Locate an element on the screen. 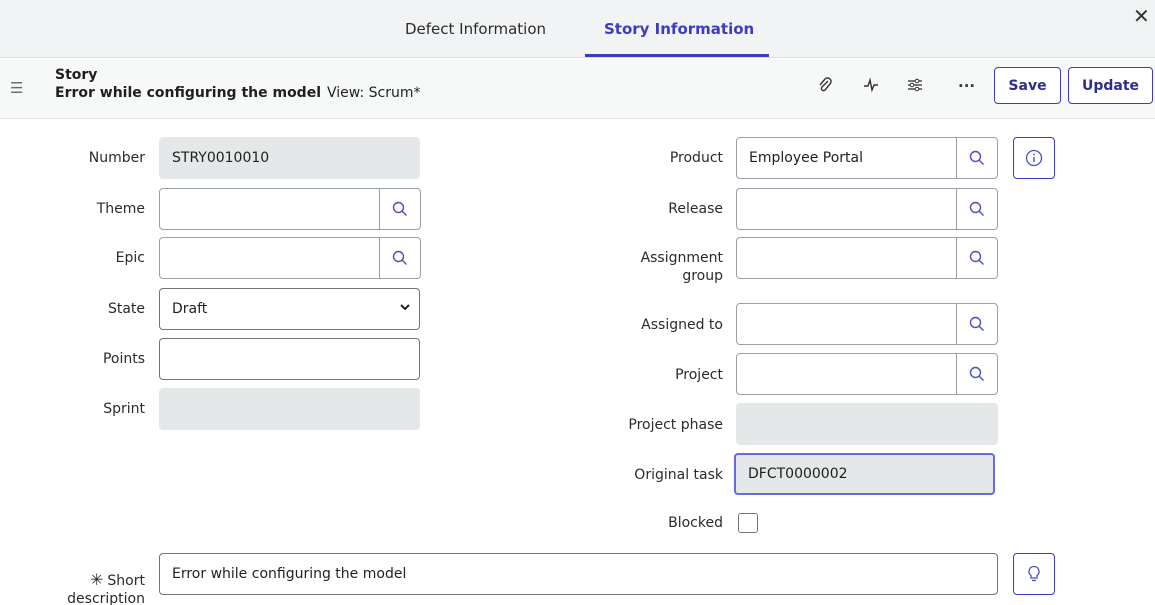  record-title-text: Error while configuring the model is located at coordinates (188, 93).